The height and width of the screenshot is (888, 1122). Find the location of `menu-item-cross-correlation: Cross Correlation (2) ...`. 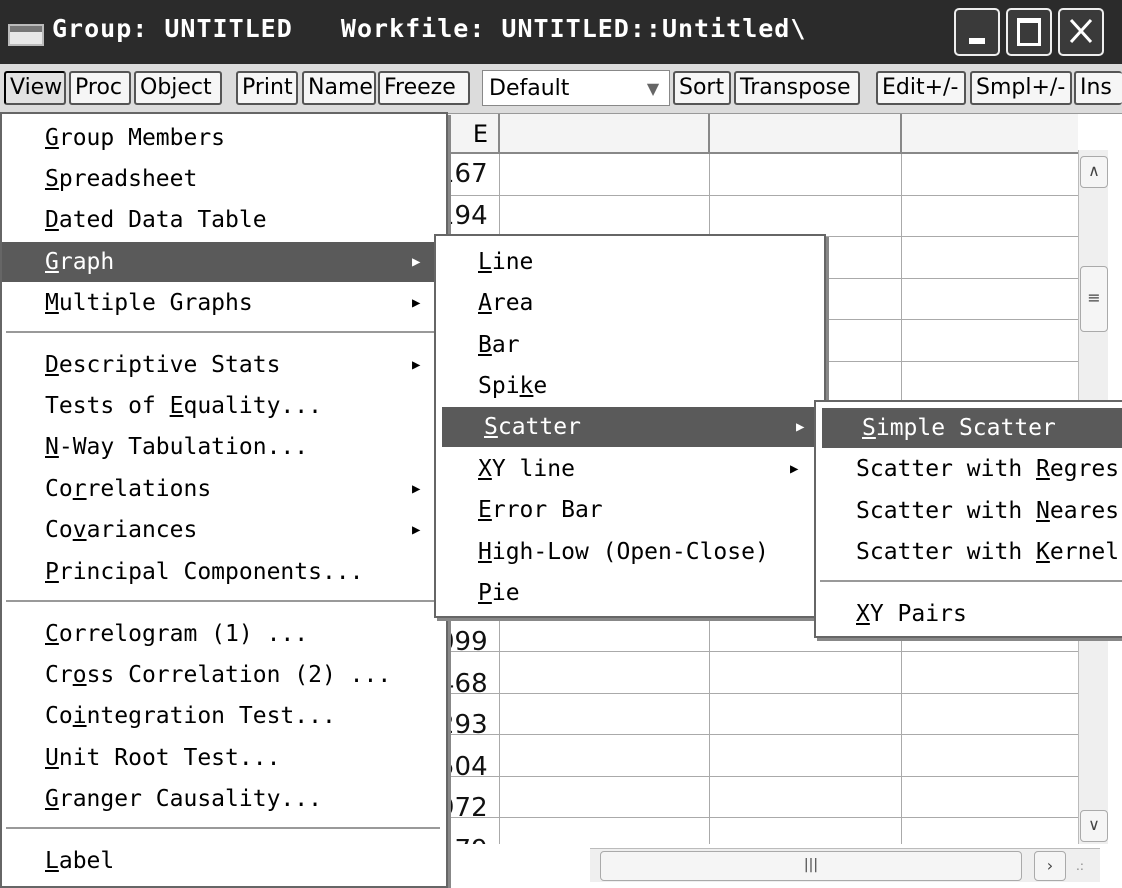

menu-item-cross-correlation: Cross Correlation (2) ... is located at coordinates (224, 675).